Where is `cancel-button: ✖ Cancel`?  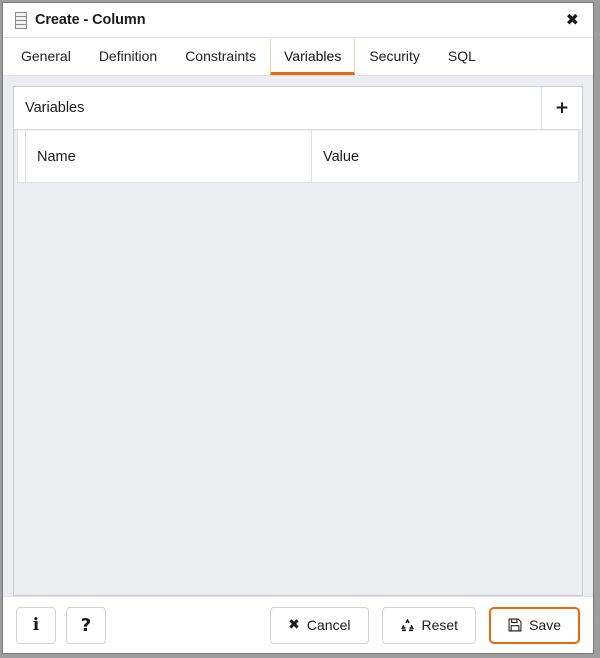 cancel-button: ✖ Cancel is located at coordinates (319, 625).